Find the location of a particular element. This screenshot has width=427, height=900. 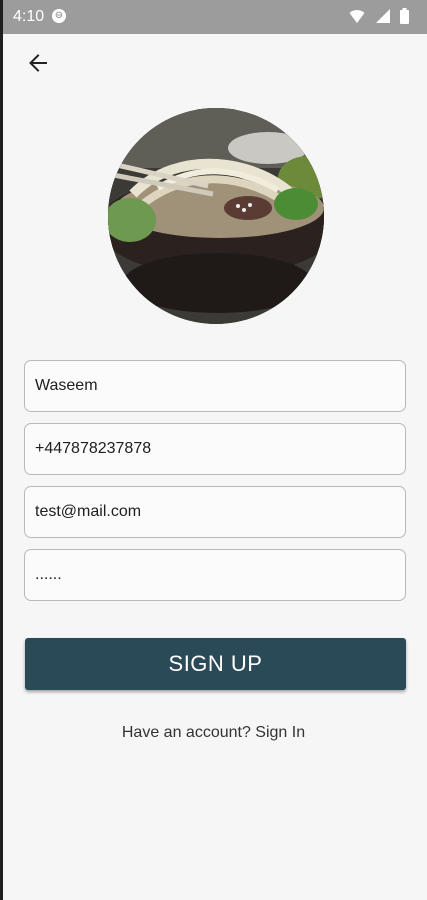

wifi-icon is located at coordinates (357, 16).